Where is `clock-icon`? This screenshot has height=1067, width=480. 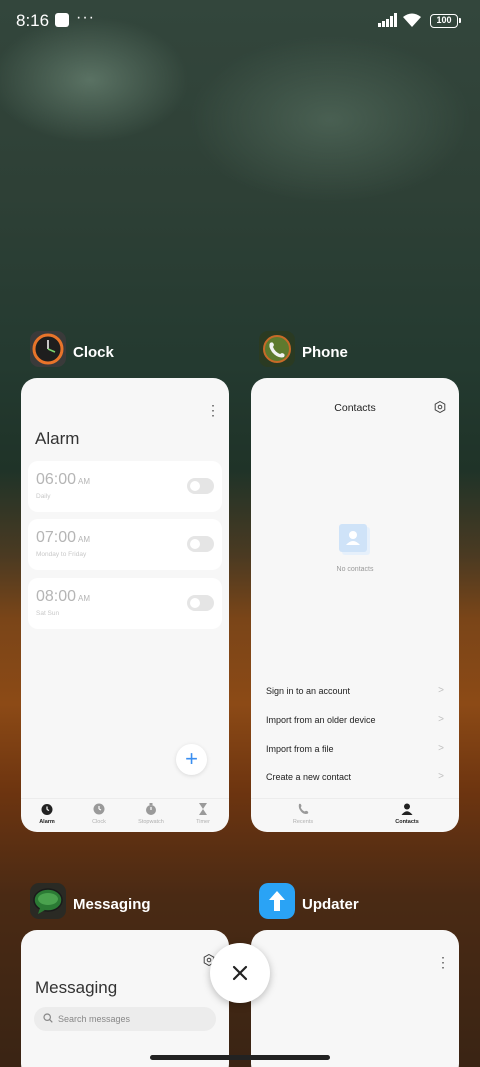 clock-icon is located at coordinates (99, 809).